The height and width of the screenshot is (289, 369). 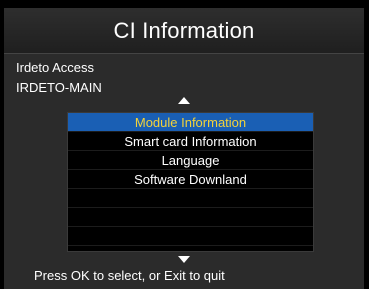 I want to click on scroll-up-icon, so click(x=184, y=100).